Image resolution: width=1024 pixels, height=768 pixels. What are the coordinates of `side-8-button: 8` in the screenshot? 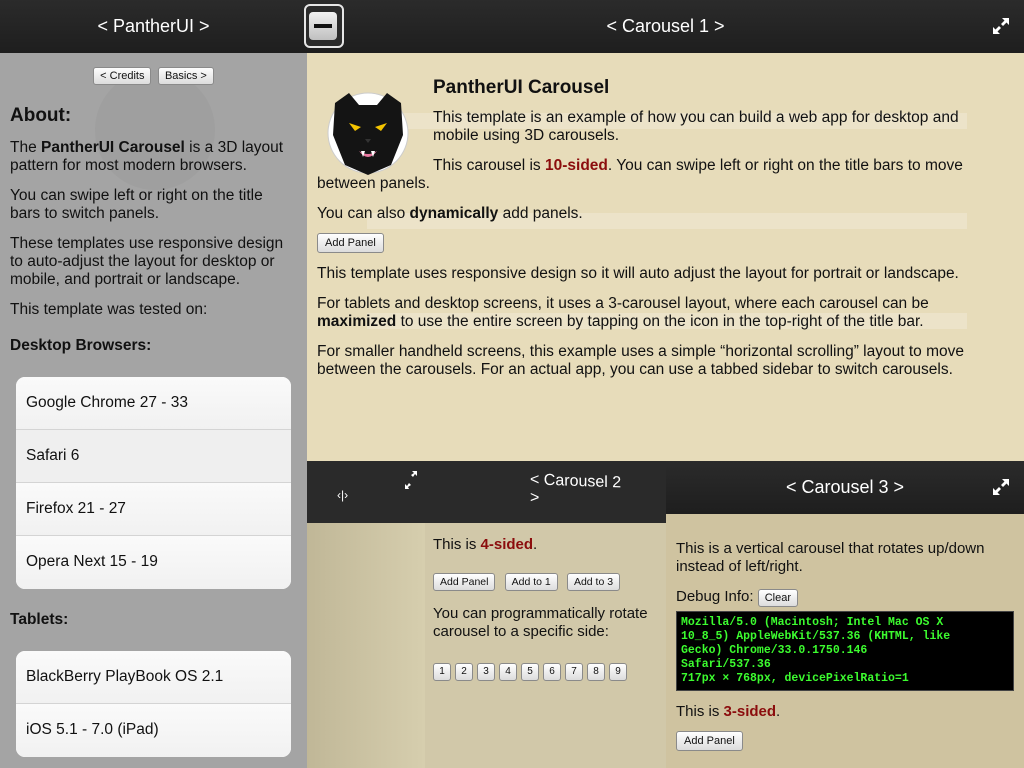 It's located at (596, 672).